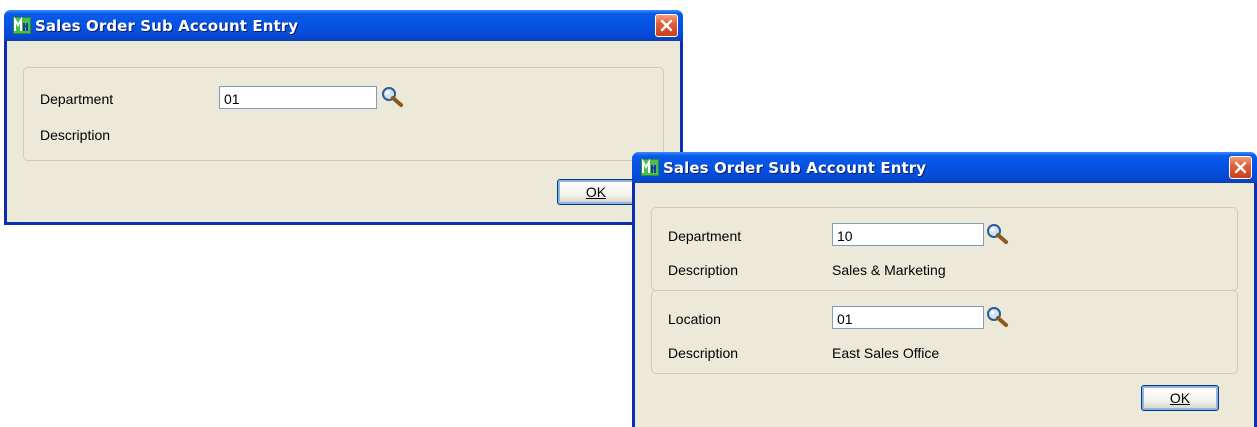 The height and width of the screenshot is (427, 1257). I want to click on department-group: Department Description Sales & Marketing, so click(944, 249).